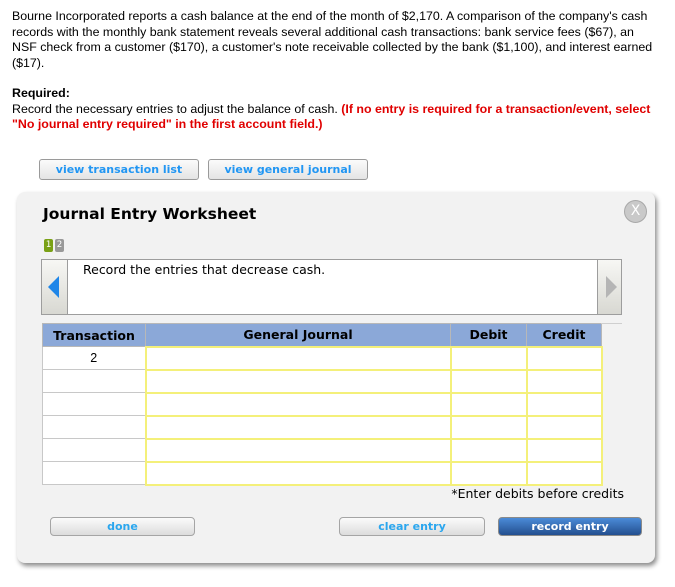 This screenshot has width=675, height=587. What do you see at coordinates (94, 358) in the screenshot?
I see `transaction-cell: 2` at bounding box center [94, 358].